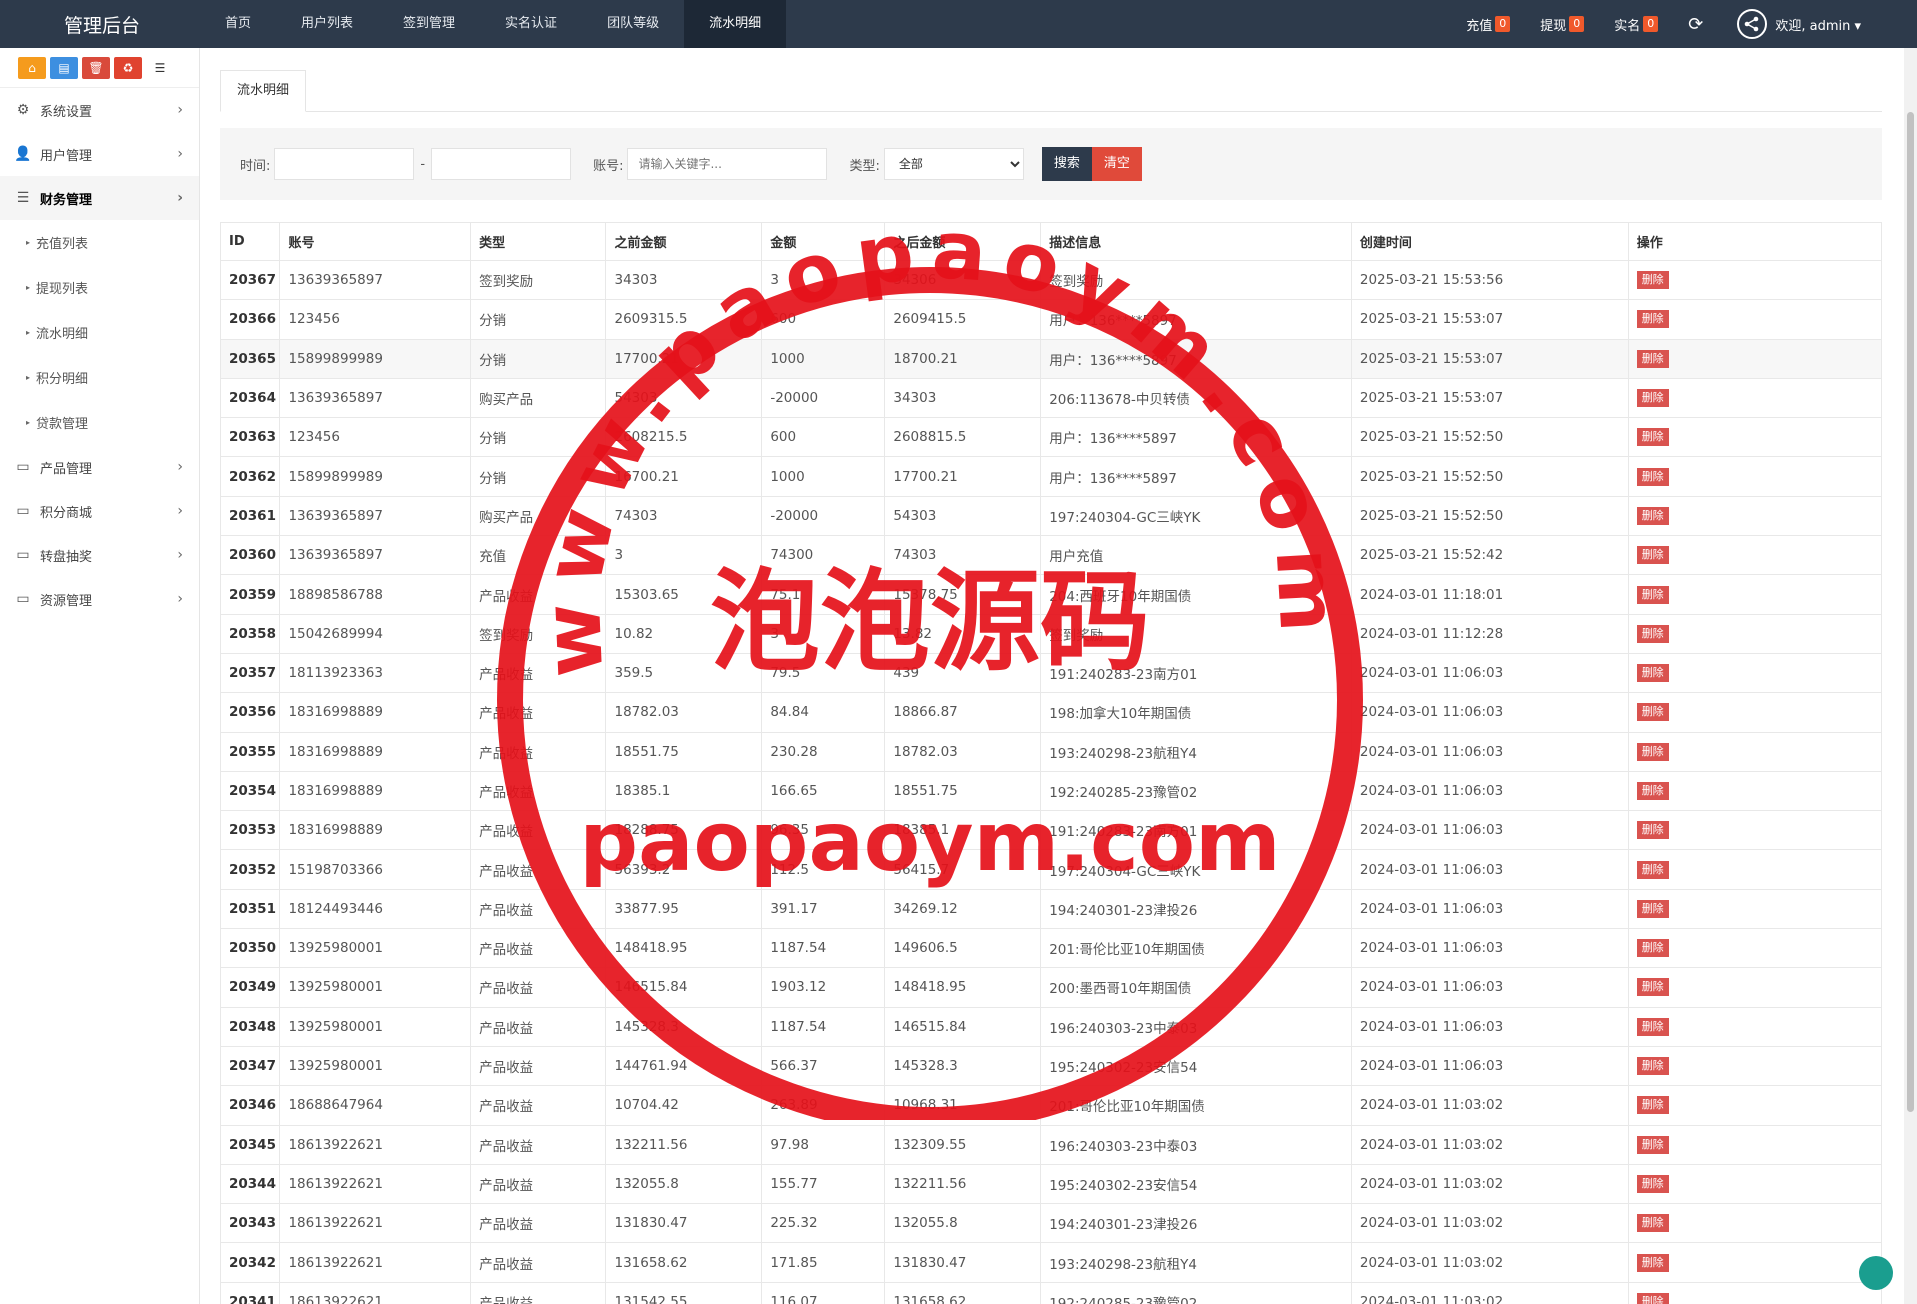 The width and height of the screenshot is (1917, 1304). What do you see at coordinates (99, 555) in the screenshot?
I see `sidebar-item: ▭ 转盘抽奖 ›` at bounding box center [99, 555].